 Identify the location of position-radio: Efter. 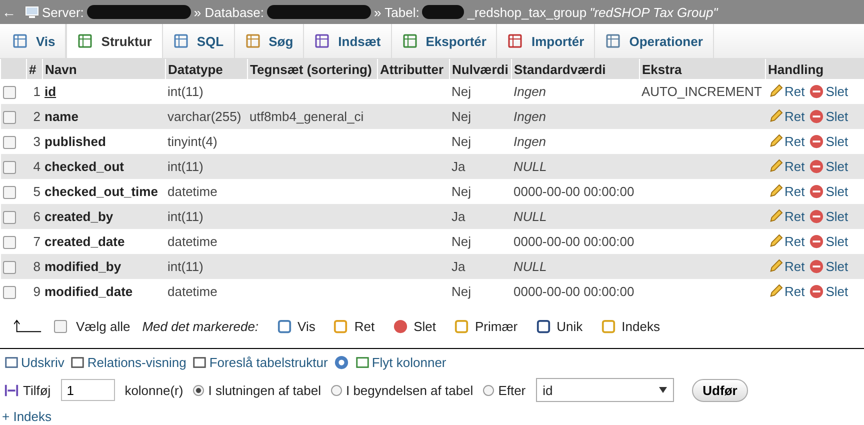
(504, 390).